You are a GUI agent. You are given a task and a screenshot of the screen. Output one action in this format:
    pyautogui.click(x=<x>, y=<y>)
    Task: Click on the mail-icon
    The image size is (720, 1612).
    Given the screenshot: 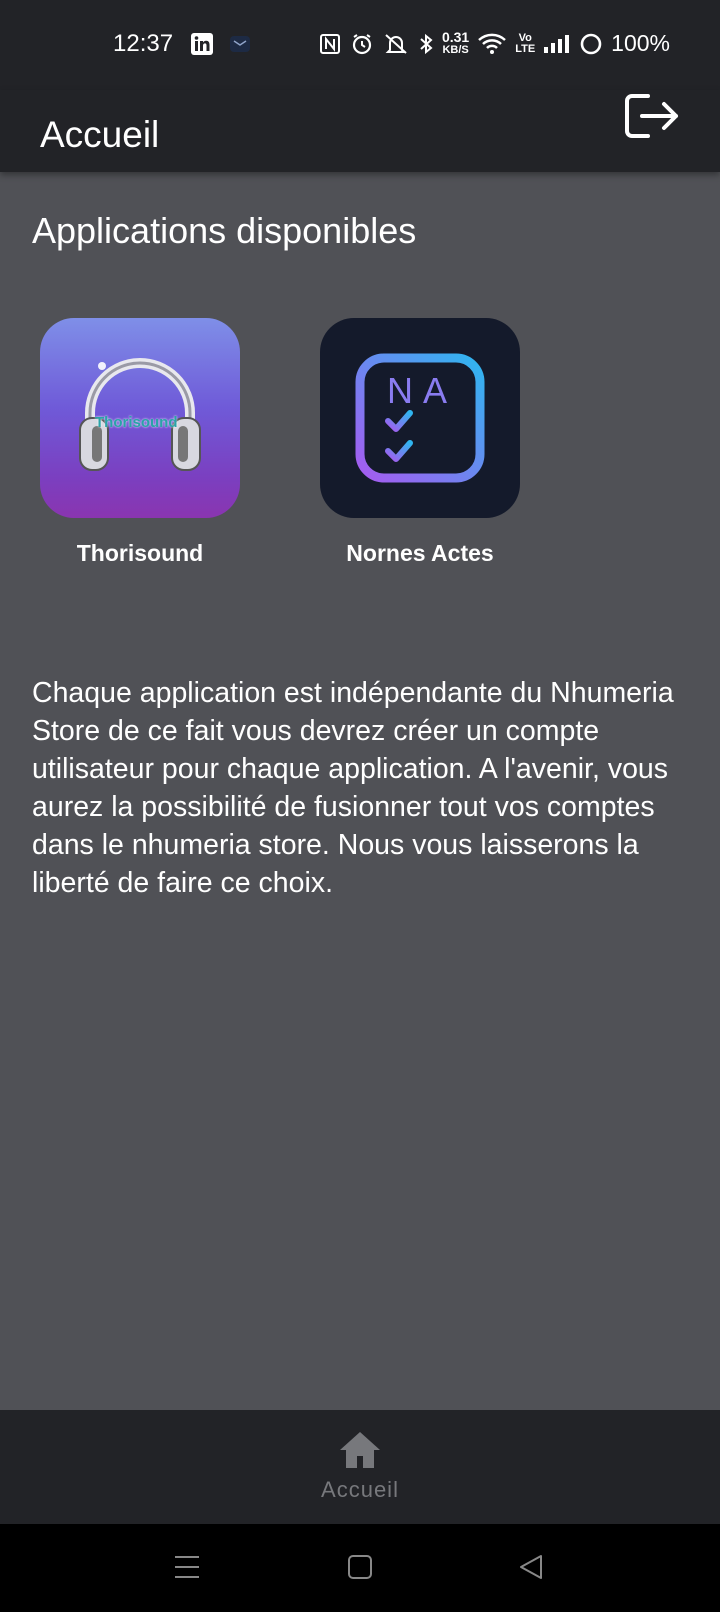 What is the action you would take?
    pyautogui.click(x=240, y=44)
    